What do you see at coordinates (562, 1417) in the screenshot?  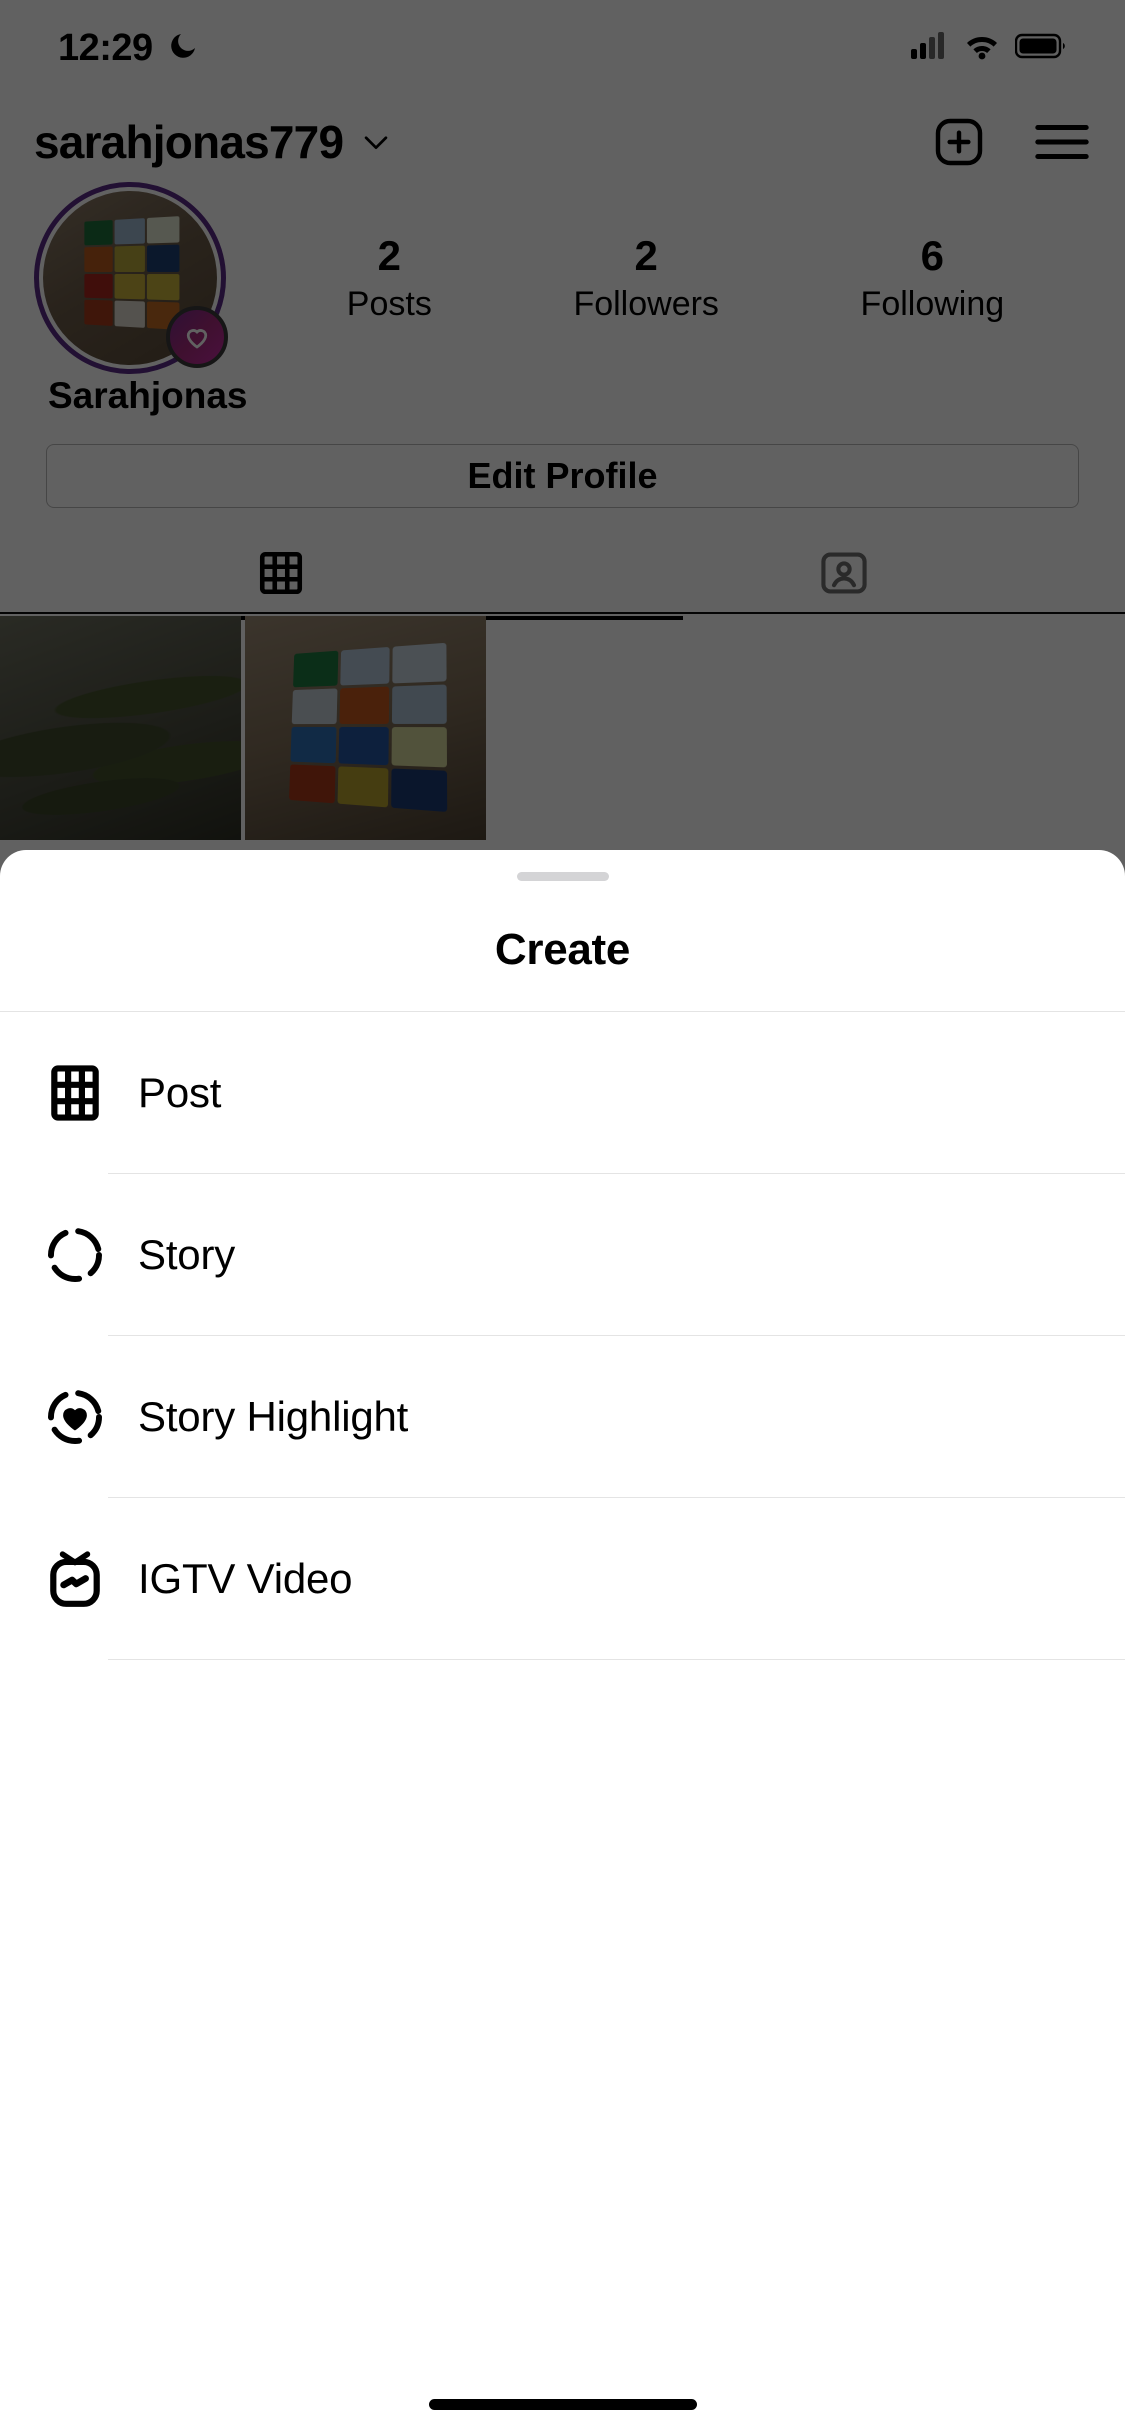 I see `create-option-story-highlight: Story Highlight` at bounding box center [562, 1417].